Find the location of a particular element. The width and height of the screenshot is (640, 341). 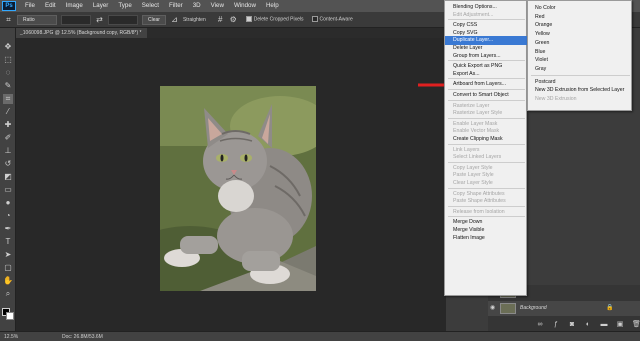

submenu-item-blue: Blue is located at coordinates (580, 52).